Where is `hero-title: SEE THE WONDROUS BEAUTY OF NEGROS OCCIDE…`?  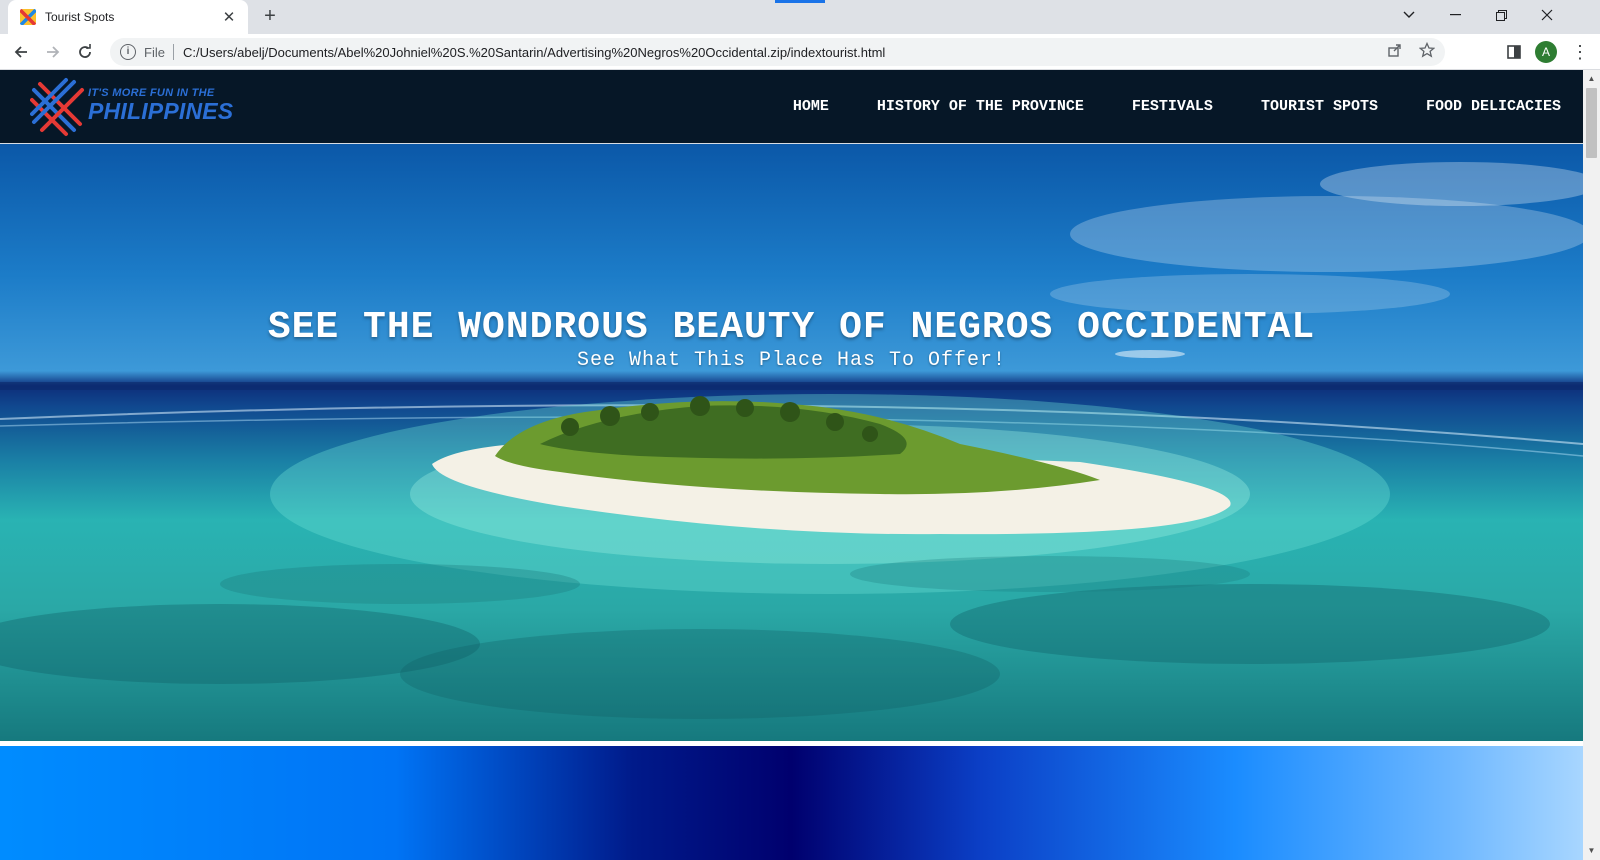 hero-title: SEE THE WONDROUS BEAUTY OF NEGROS OCCIDE… is located at coordinates (791, 327).